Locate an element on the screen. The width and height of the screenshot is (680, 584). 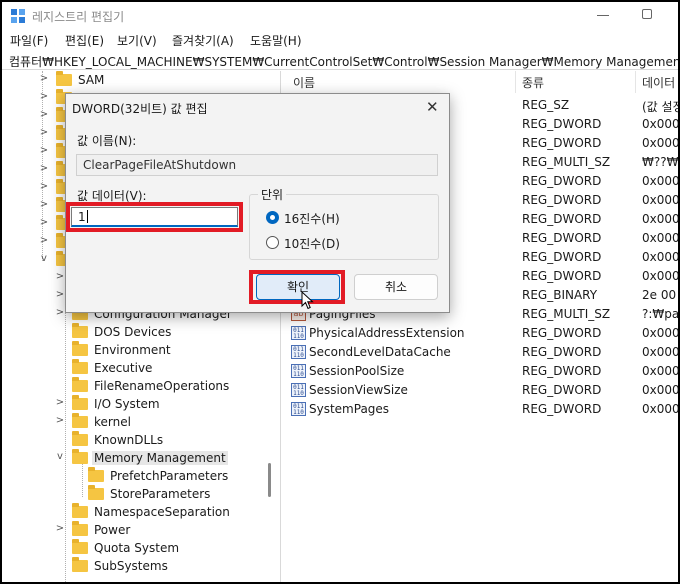
tree-guide-line is located at coordinates (82, 480).